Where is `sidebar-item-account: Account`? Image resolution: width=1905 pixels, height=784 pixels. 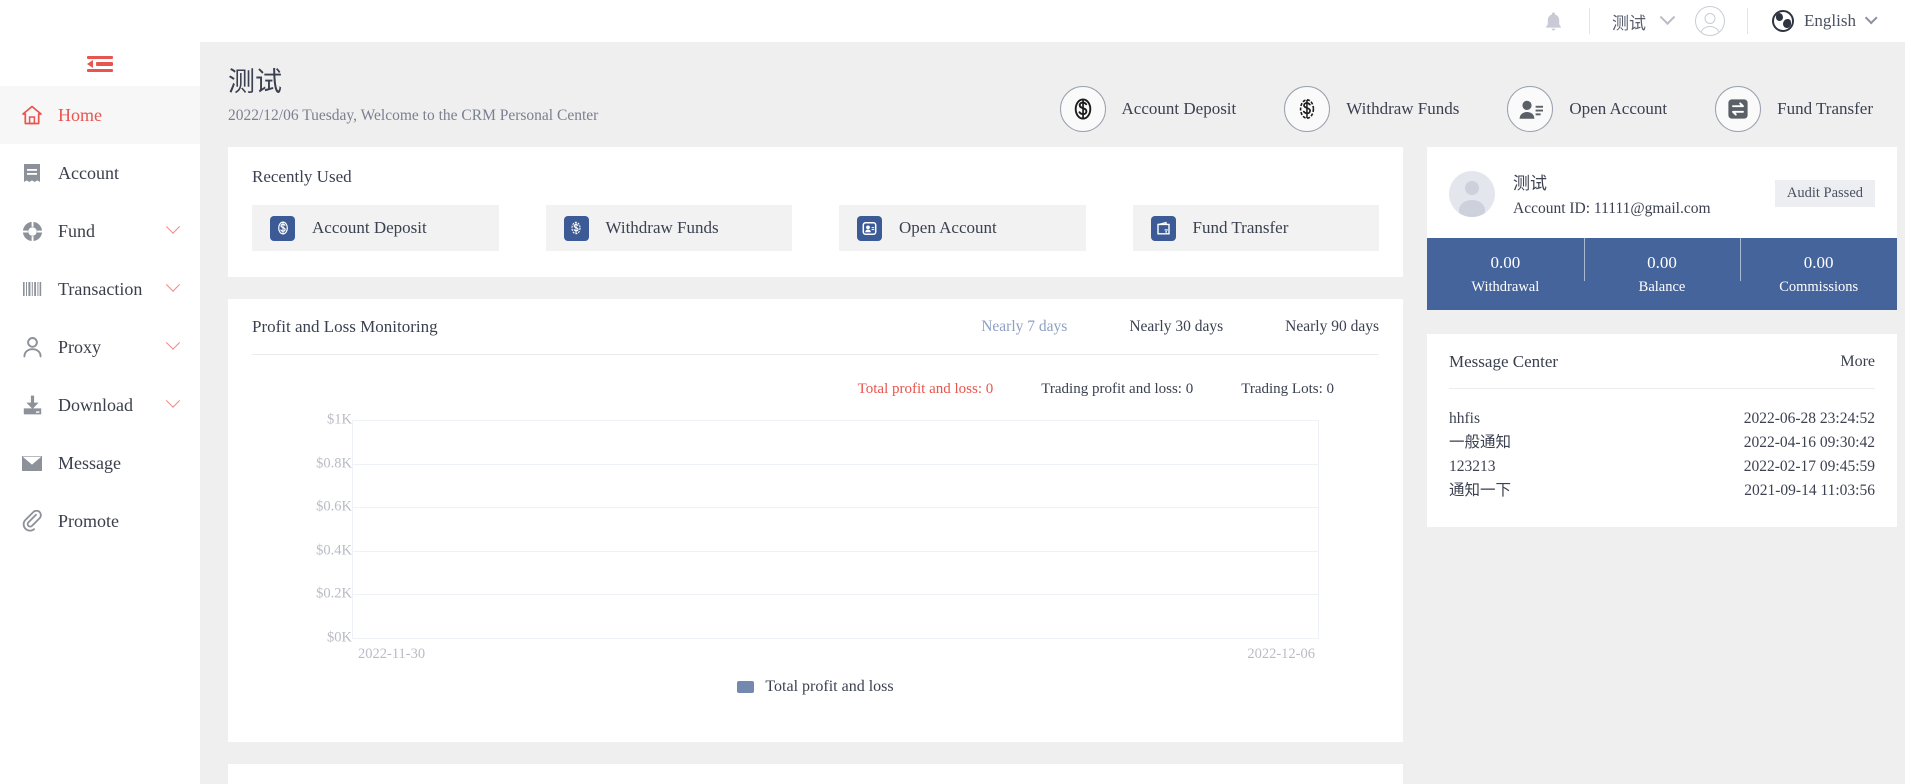 sidebar-item-account: Account is located at coordinates (100, 173).